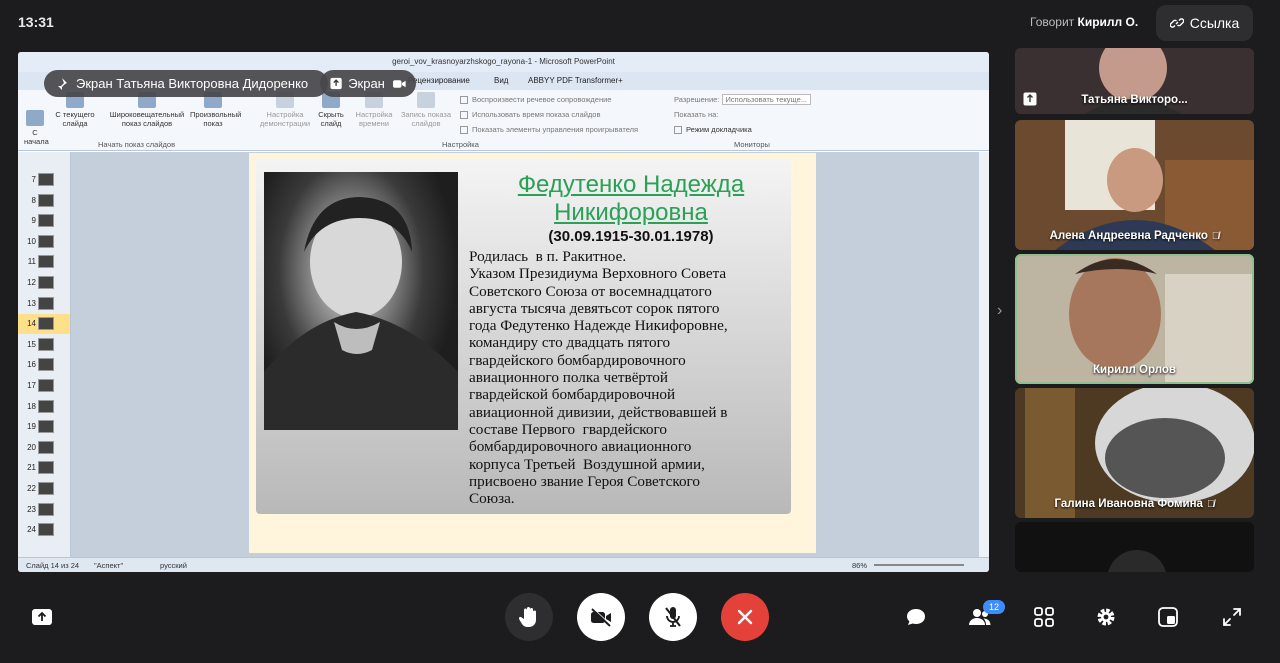  I want to click on participant-tile-4: Галина Ивановна Фомина 🎙̸, so click(1134, 453).